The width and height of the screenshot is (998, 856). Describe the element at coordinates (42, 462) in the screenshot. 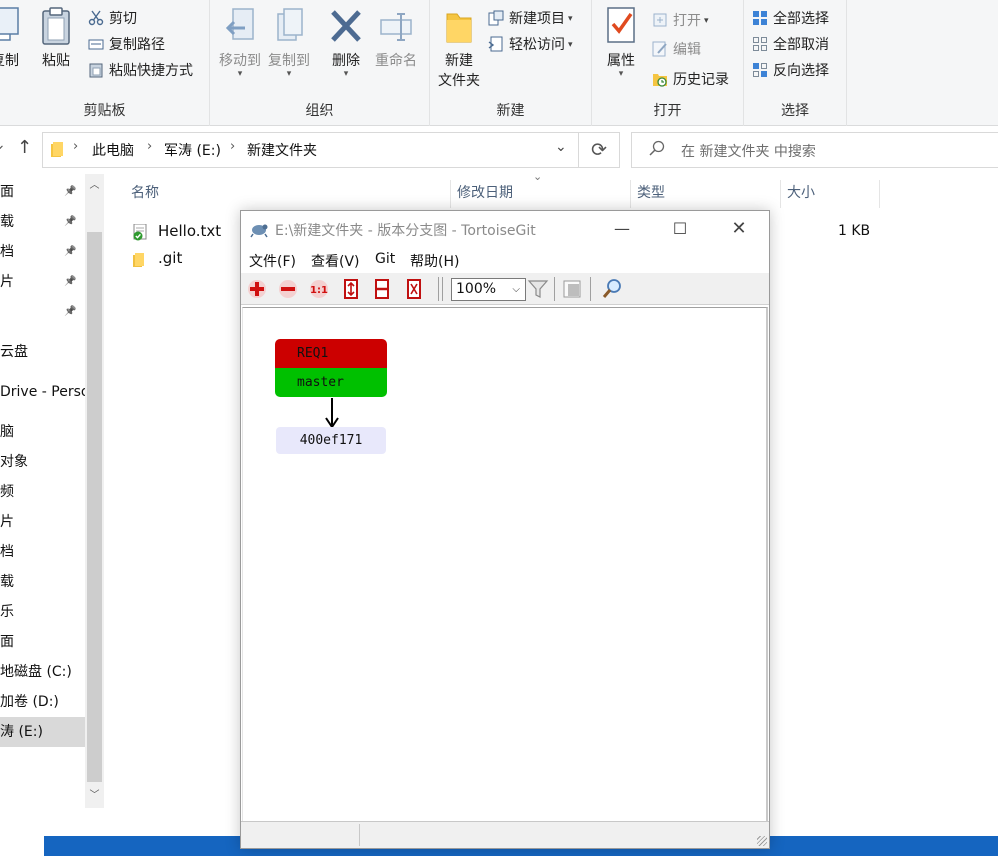

I see `nav-item: 对象` at that location.